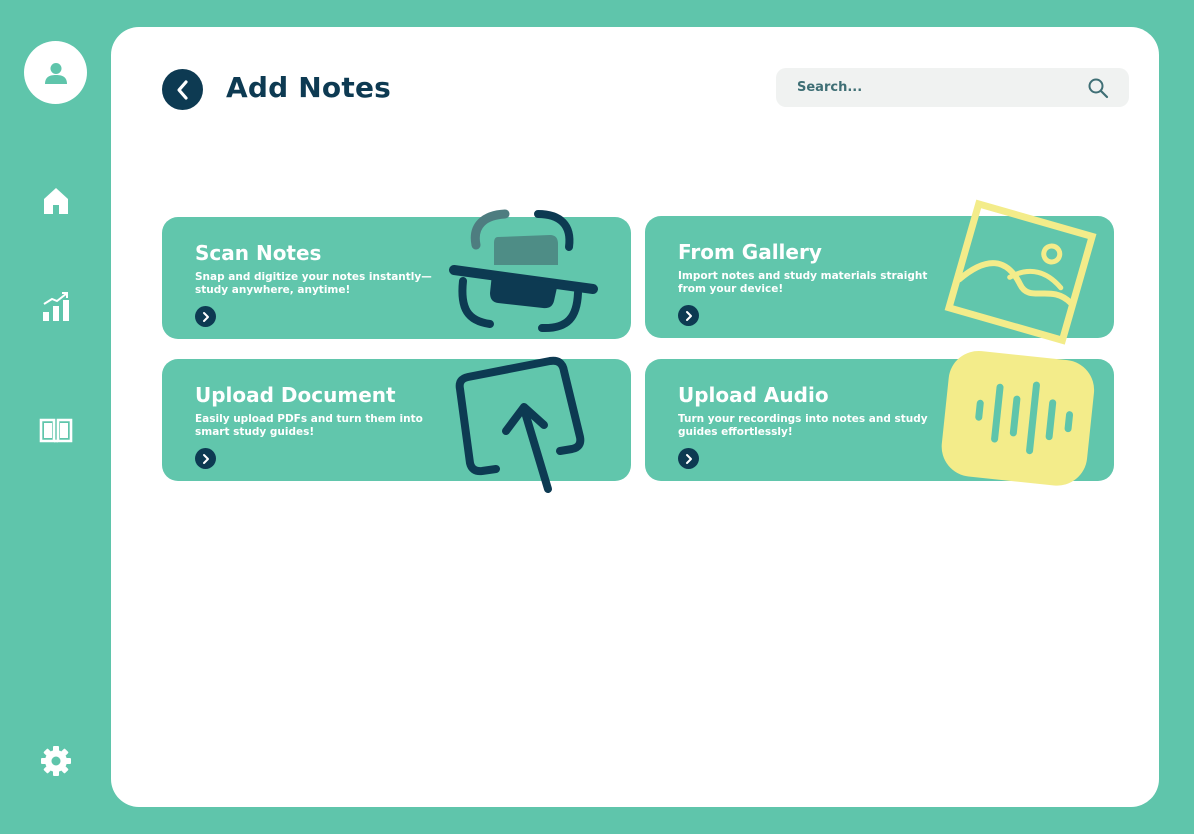  I want to click on chevron-left-icon, so click(182, 89).